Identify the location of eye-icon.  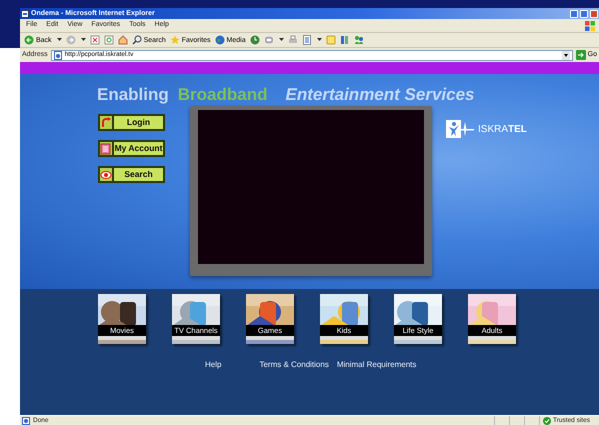
(106, 174).